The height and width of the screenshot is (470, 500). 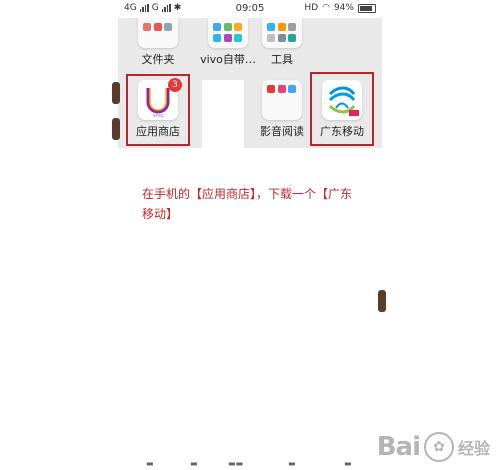 I want to click on folder-app: 文件夹, so click(x=158, y=42).